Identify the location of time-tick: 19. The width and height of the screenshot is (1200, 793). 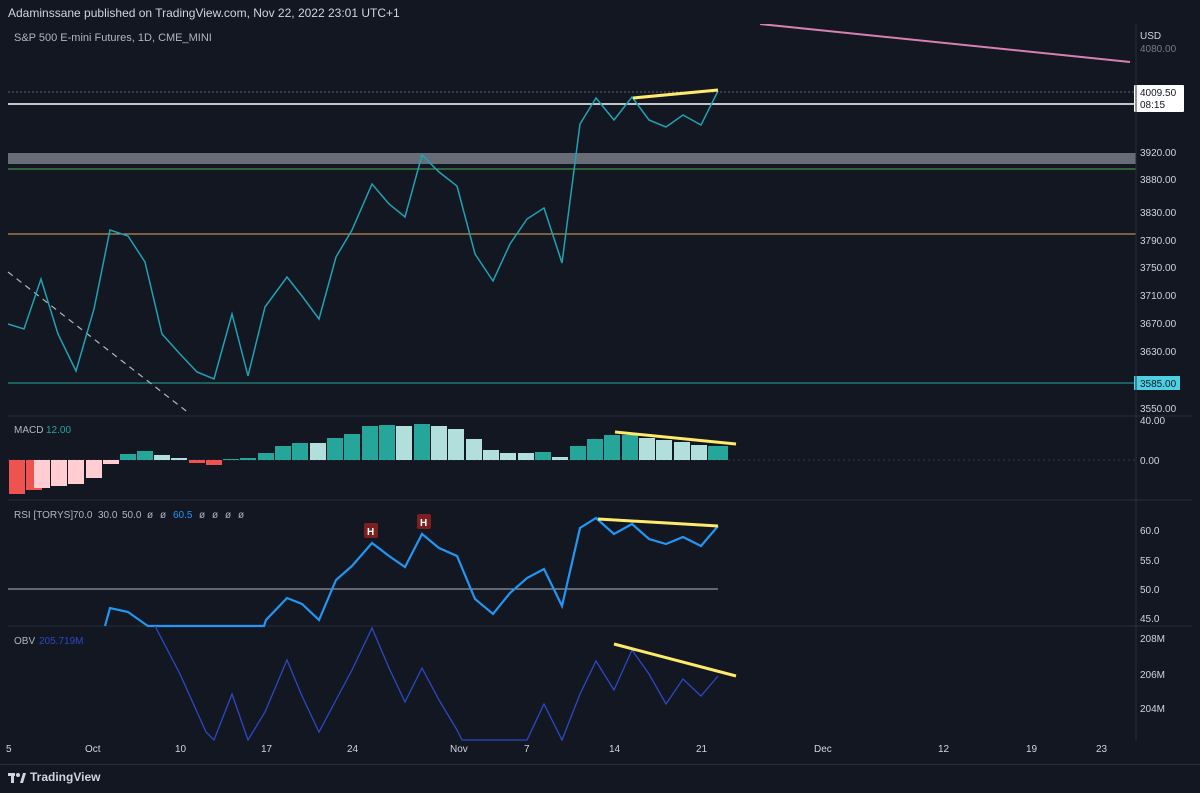
(1032, 749).